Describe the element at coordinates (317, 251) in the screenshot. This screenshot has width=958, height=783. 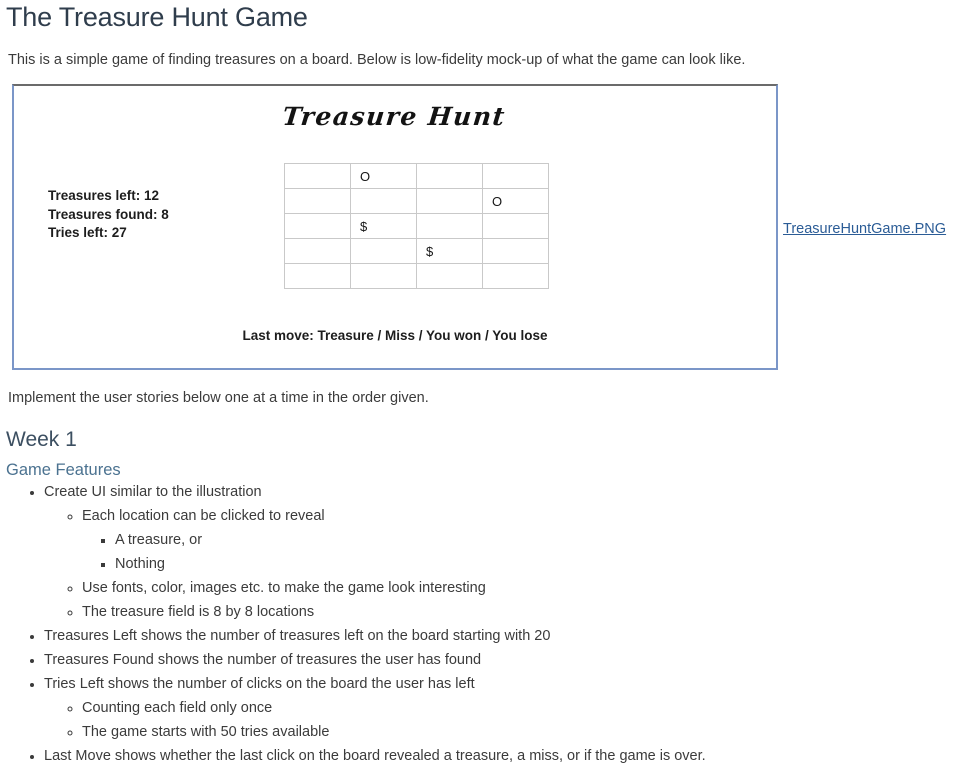
I see `board-cell-r4-c1` at that location.